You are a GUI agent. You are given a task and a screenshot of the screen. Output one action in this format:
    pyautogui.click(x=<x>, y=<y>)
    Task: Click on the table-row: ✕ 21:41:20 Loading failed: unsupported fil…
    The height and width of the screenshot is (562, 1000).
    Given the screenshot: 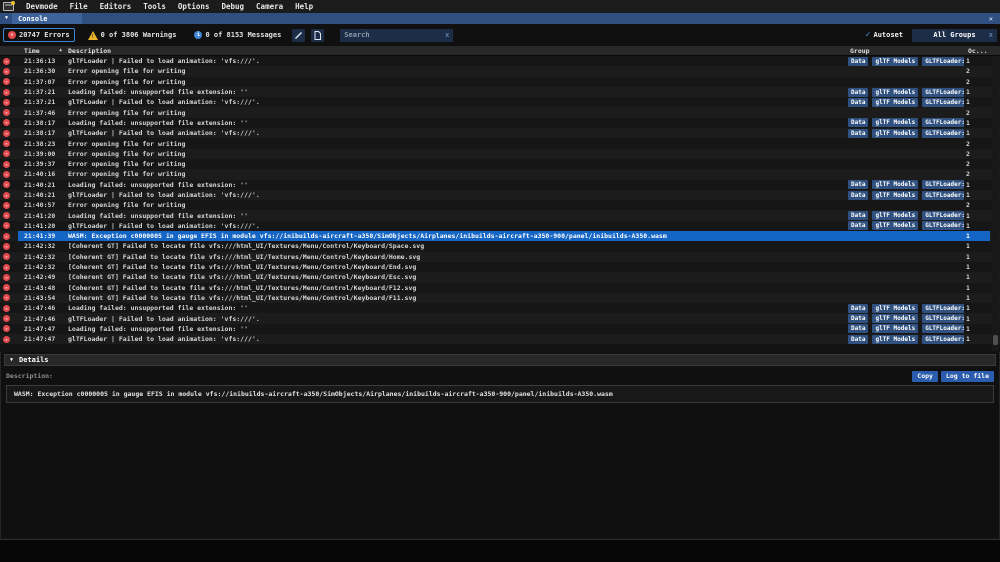 What is the action you would take?
    pyautogui.click(x=500, y=215)
    